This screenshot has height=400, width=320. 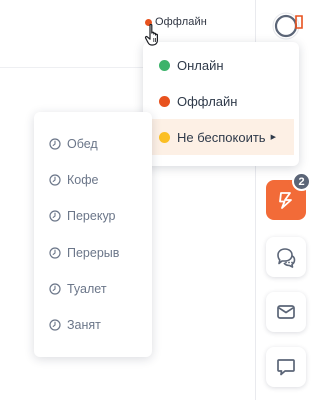 I want to click on chats-icon, so click(x=286, y=258).